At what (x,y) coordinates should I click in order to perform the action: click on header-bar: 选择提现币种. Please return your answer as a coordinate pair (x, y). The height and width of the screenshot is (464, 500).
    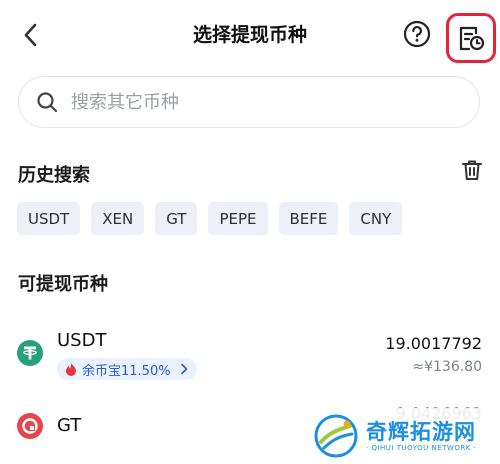
    Looking at the image, I should click on (250, 34).